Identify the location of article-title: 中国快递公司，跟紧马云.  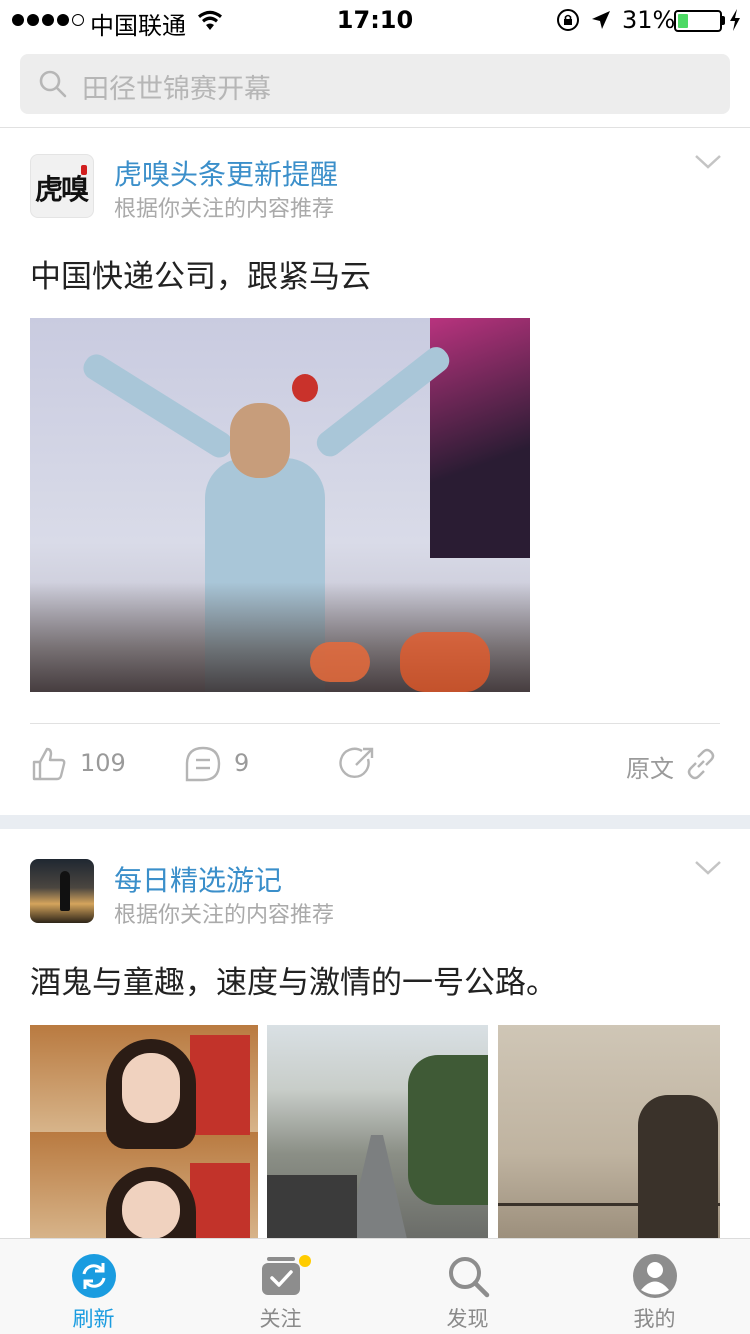
(200, 273).